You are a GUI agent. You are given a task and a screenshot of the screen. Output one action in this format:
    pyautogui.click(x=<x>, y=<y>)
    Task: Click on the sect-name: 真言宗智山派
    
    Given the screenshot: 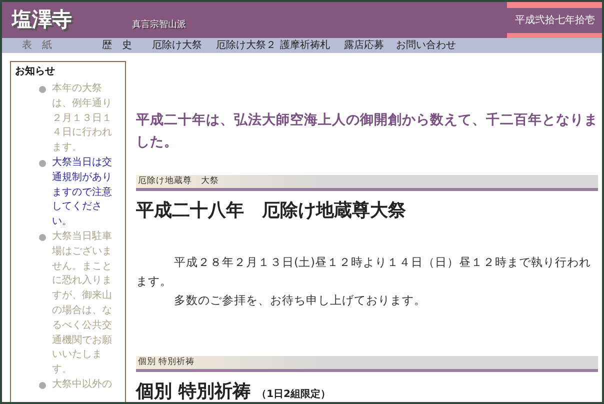 What is the action you would take?
    pyautogui.click(x=159, y=25)
    